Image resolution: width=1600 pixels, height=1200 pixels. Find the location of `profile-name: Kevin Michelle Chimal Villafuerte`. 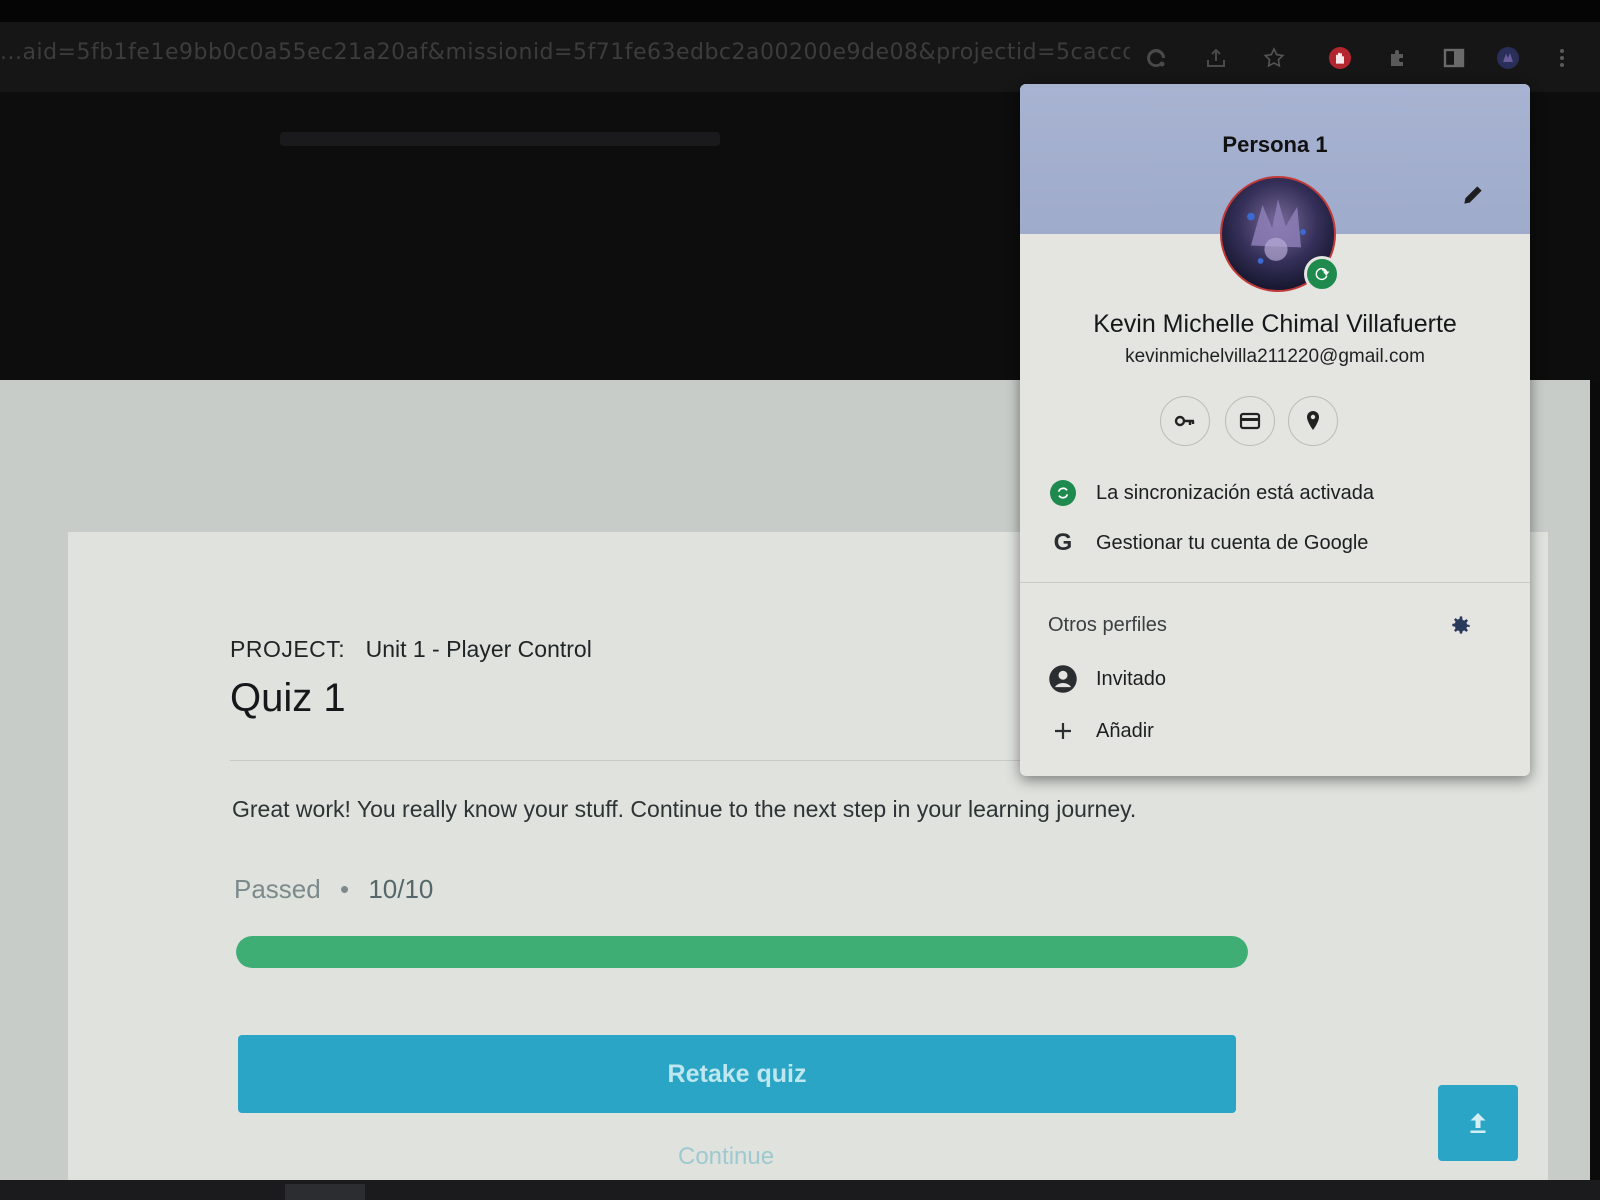

profile-name: Kevin Michelle Chimal Villafuerte is located at coordinates (1275, 324).